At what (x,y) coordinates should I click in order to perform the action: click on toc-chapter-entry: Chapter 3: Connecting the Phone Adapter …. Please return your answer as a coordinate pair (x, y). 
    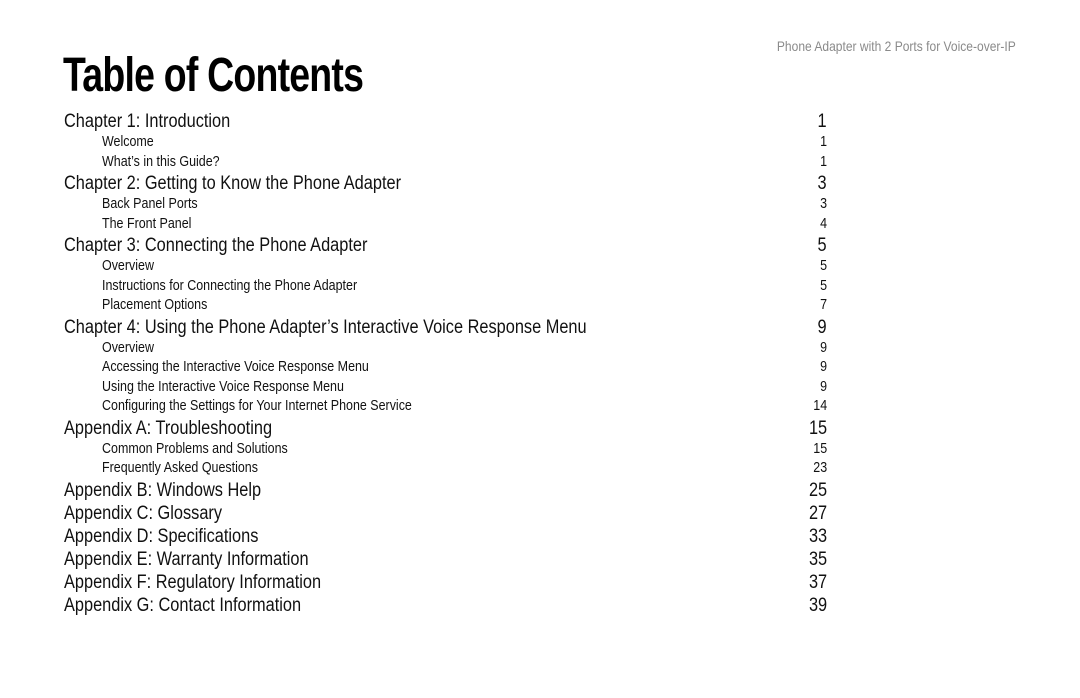
    Looking at the image, I should click on (445, 245).